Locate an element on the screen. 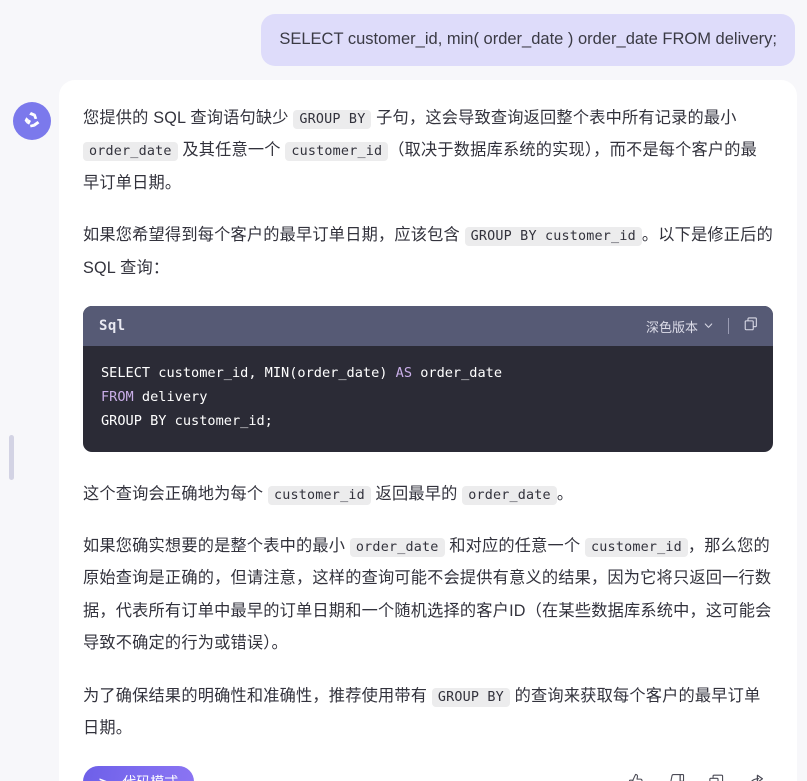  code-copy-button is located at coordinates (751, 326).